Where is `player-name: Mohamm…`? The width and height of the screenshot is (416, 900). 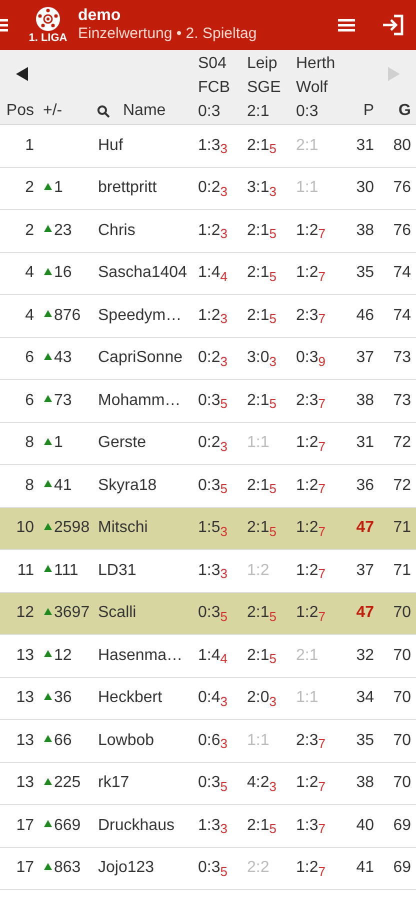
player-name: Mohamm… is located at coordinates (140, 400).